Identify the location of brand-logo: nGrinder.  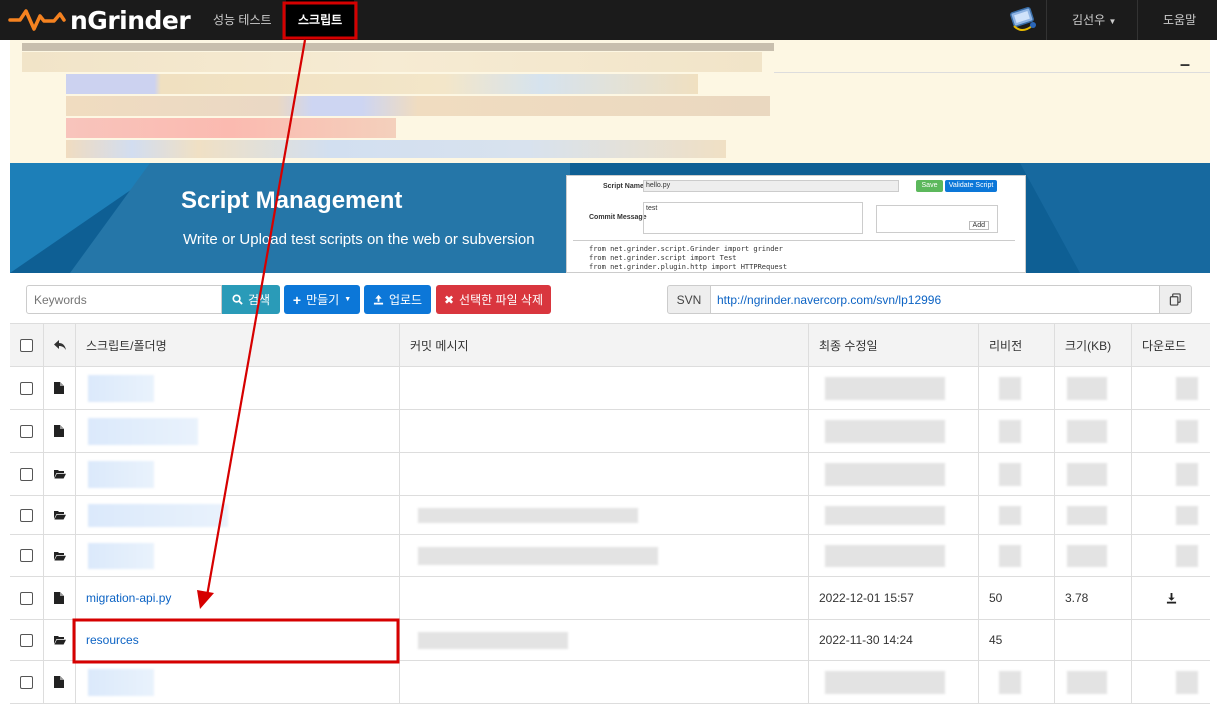
(99, 20).